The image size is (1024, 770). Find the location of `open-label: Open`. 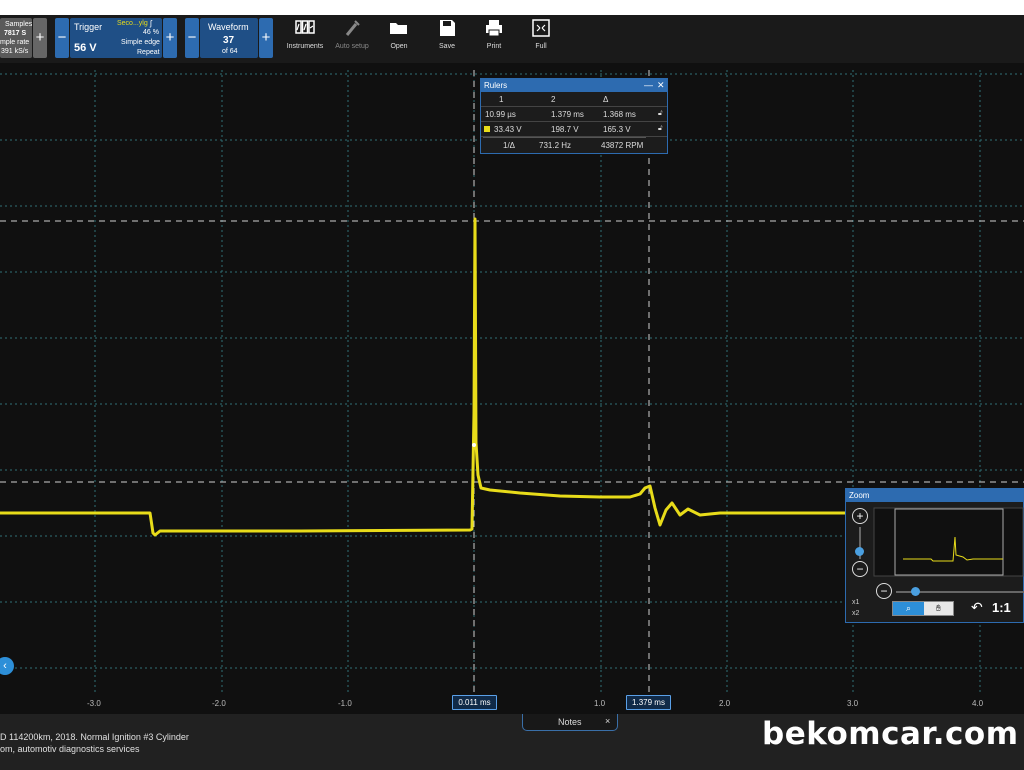

open-label: Open is located at coordinates (399, 46).